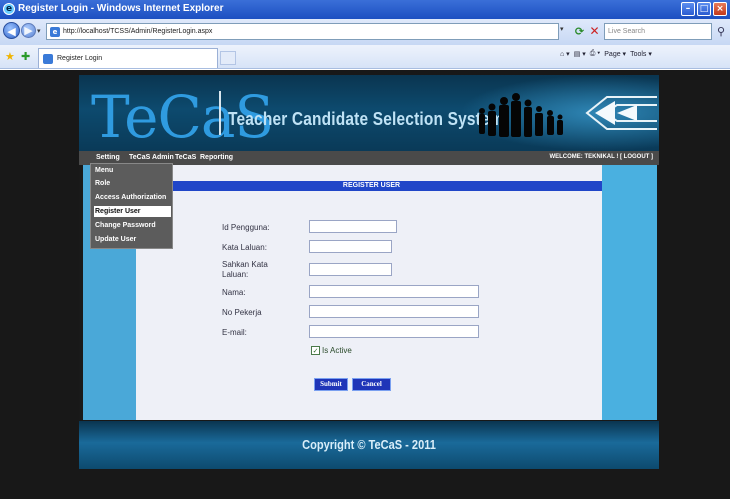 The height and width of the screenshot is (499, 730). What do you see at coordinates (234, 292) in the screenshot?
I see `nama-label: Nama:` at bounding box center [234, 292].